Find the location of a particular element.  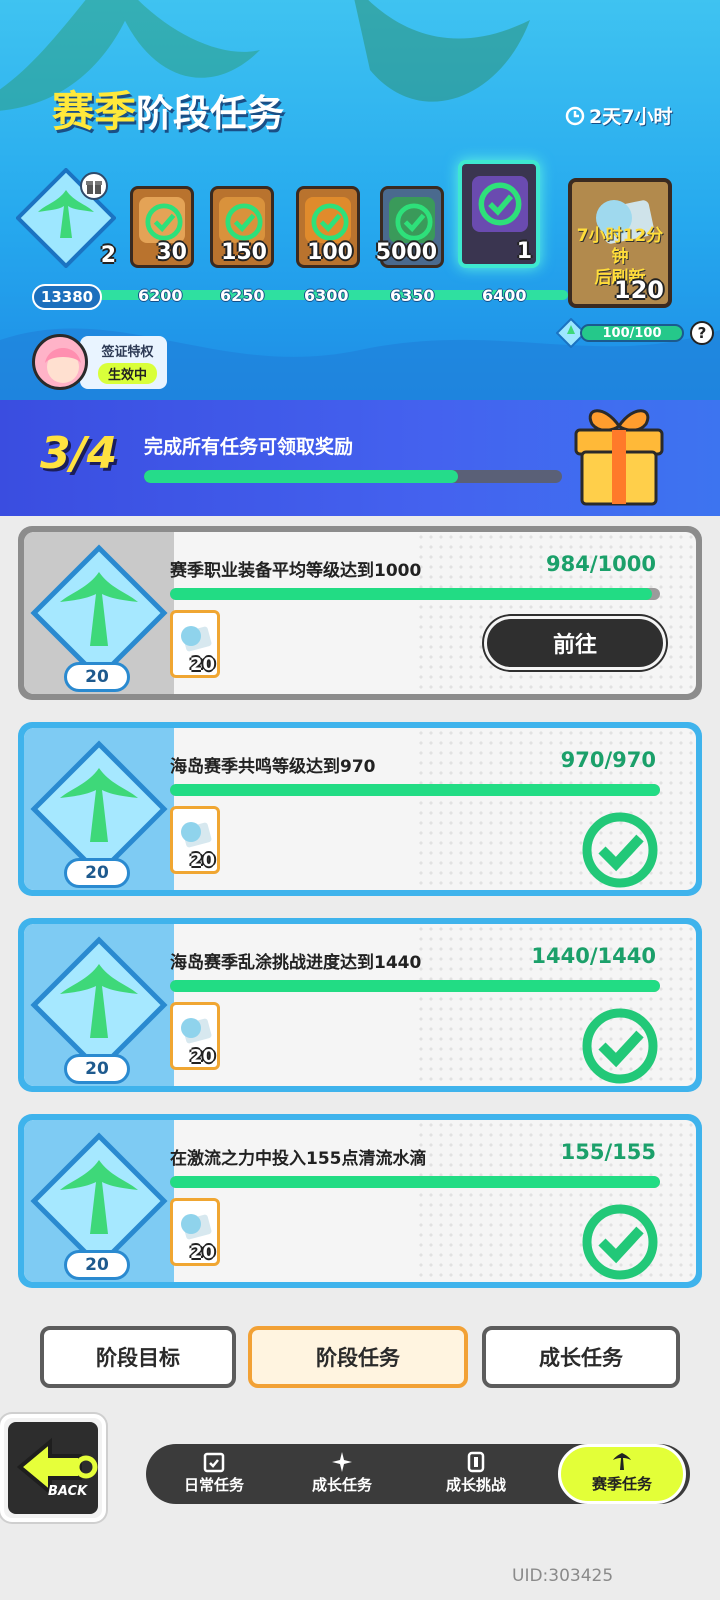

sparkle-icon is located at coordinates (342, 1462).